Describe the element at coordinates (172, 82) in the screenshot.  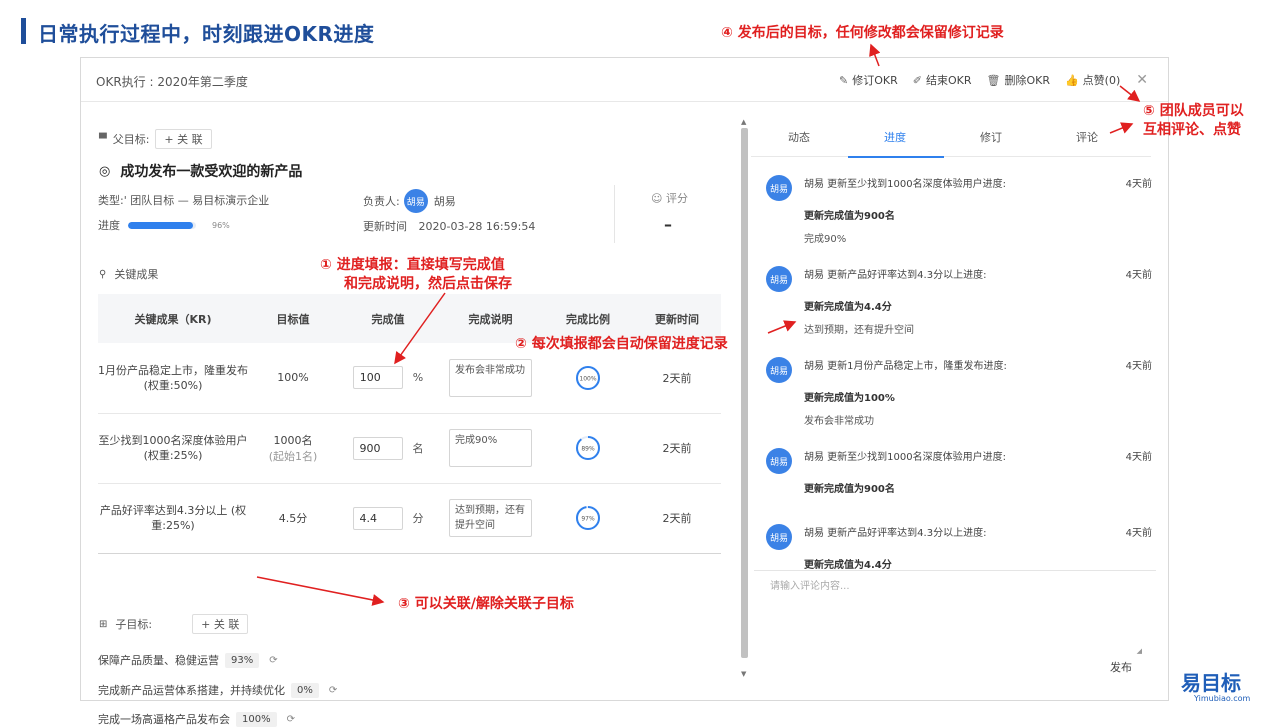
I see `panel-title: OKR执行 : 2020年第二季度` at that location.